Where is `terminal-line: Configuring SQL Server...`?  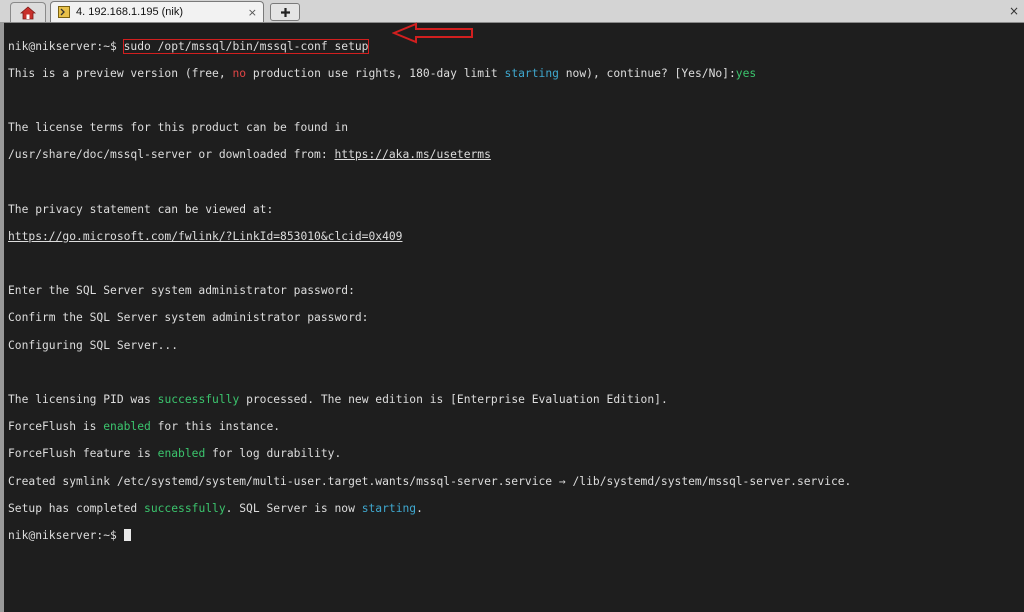 terminal-line: Configuring SQL Server... is located at coordinates (93, 345).